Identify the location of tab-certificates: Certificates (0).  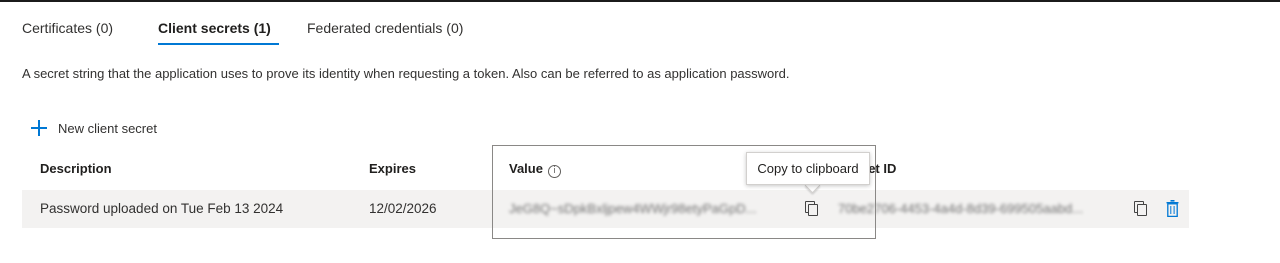
(67, 28).